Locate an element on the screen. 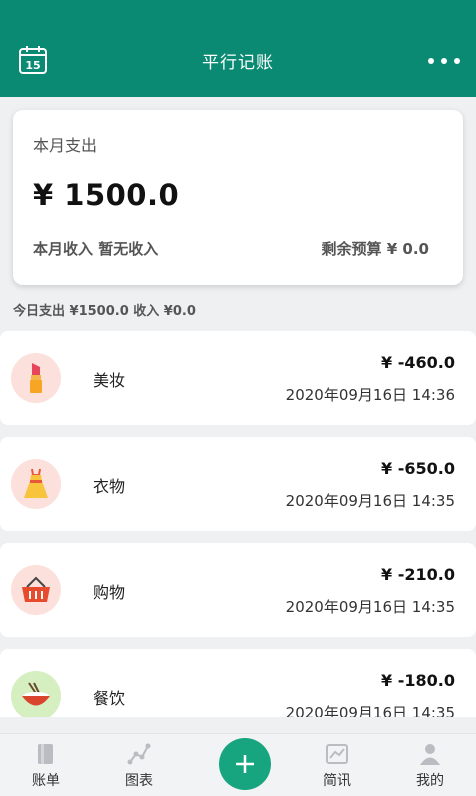  item-amount: ¥ -210.0 is located at coordinates (418, 574).